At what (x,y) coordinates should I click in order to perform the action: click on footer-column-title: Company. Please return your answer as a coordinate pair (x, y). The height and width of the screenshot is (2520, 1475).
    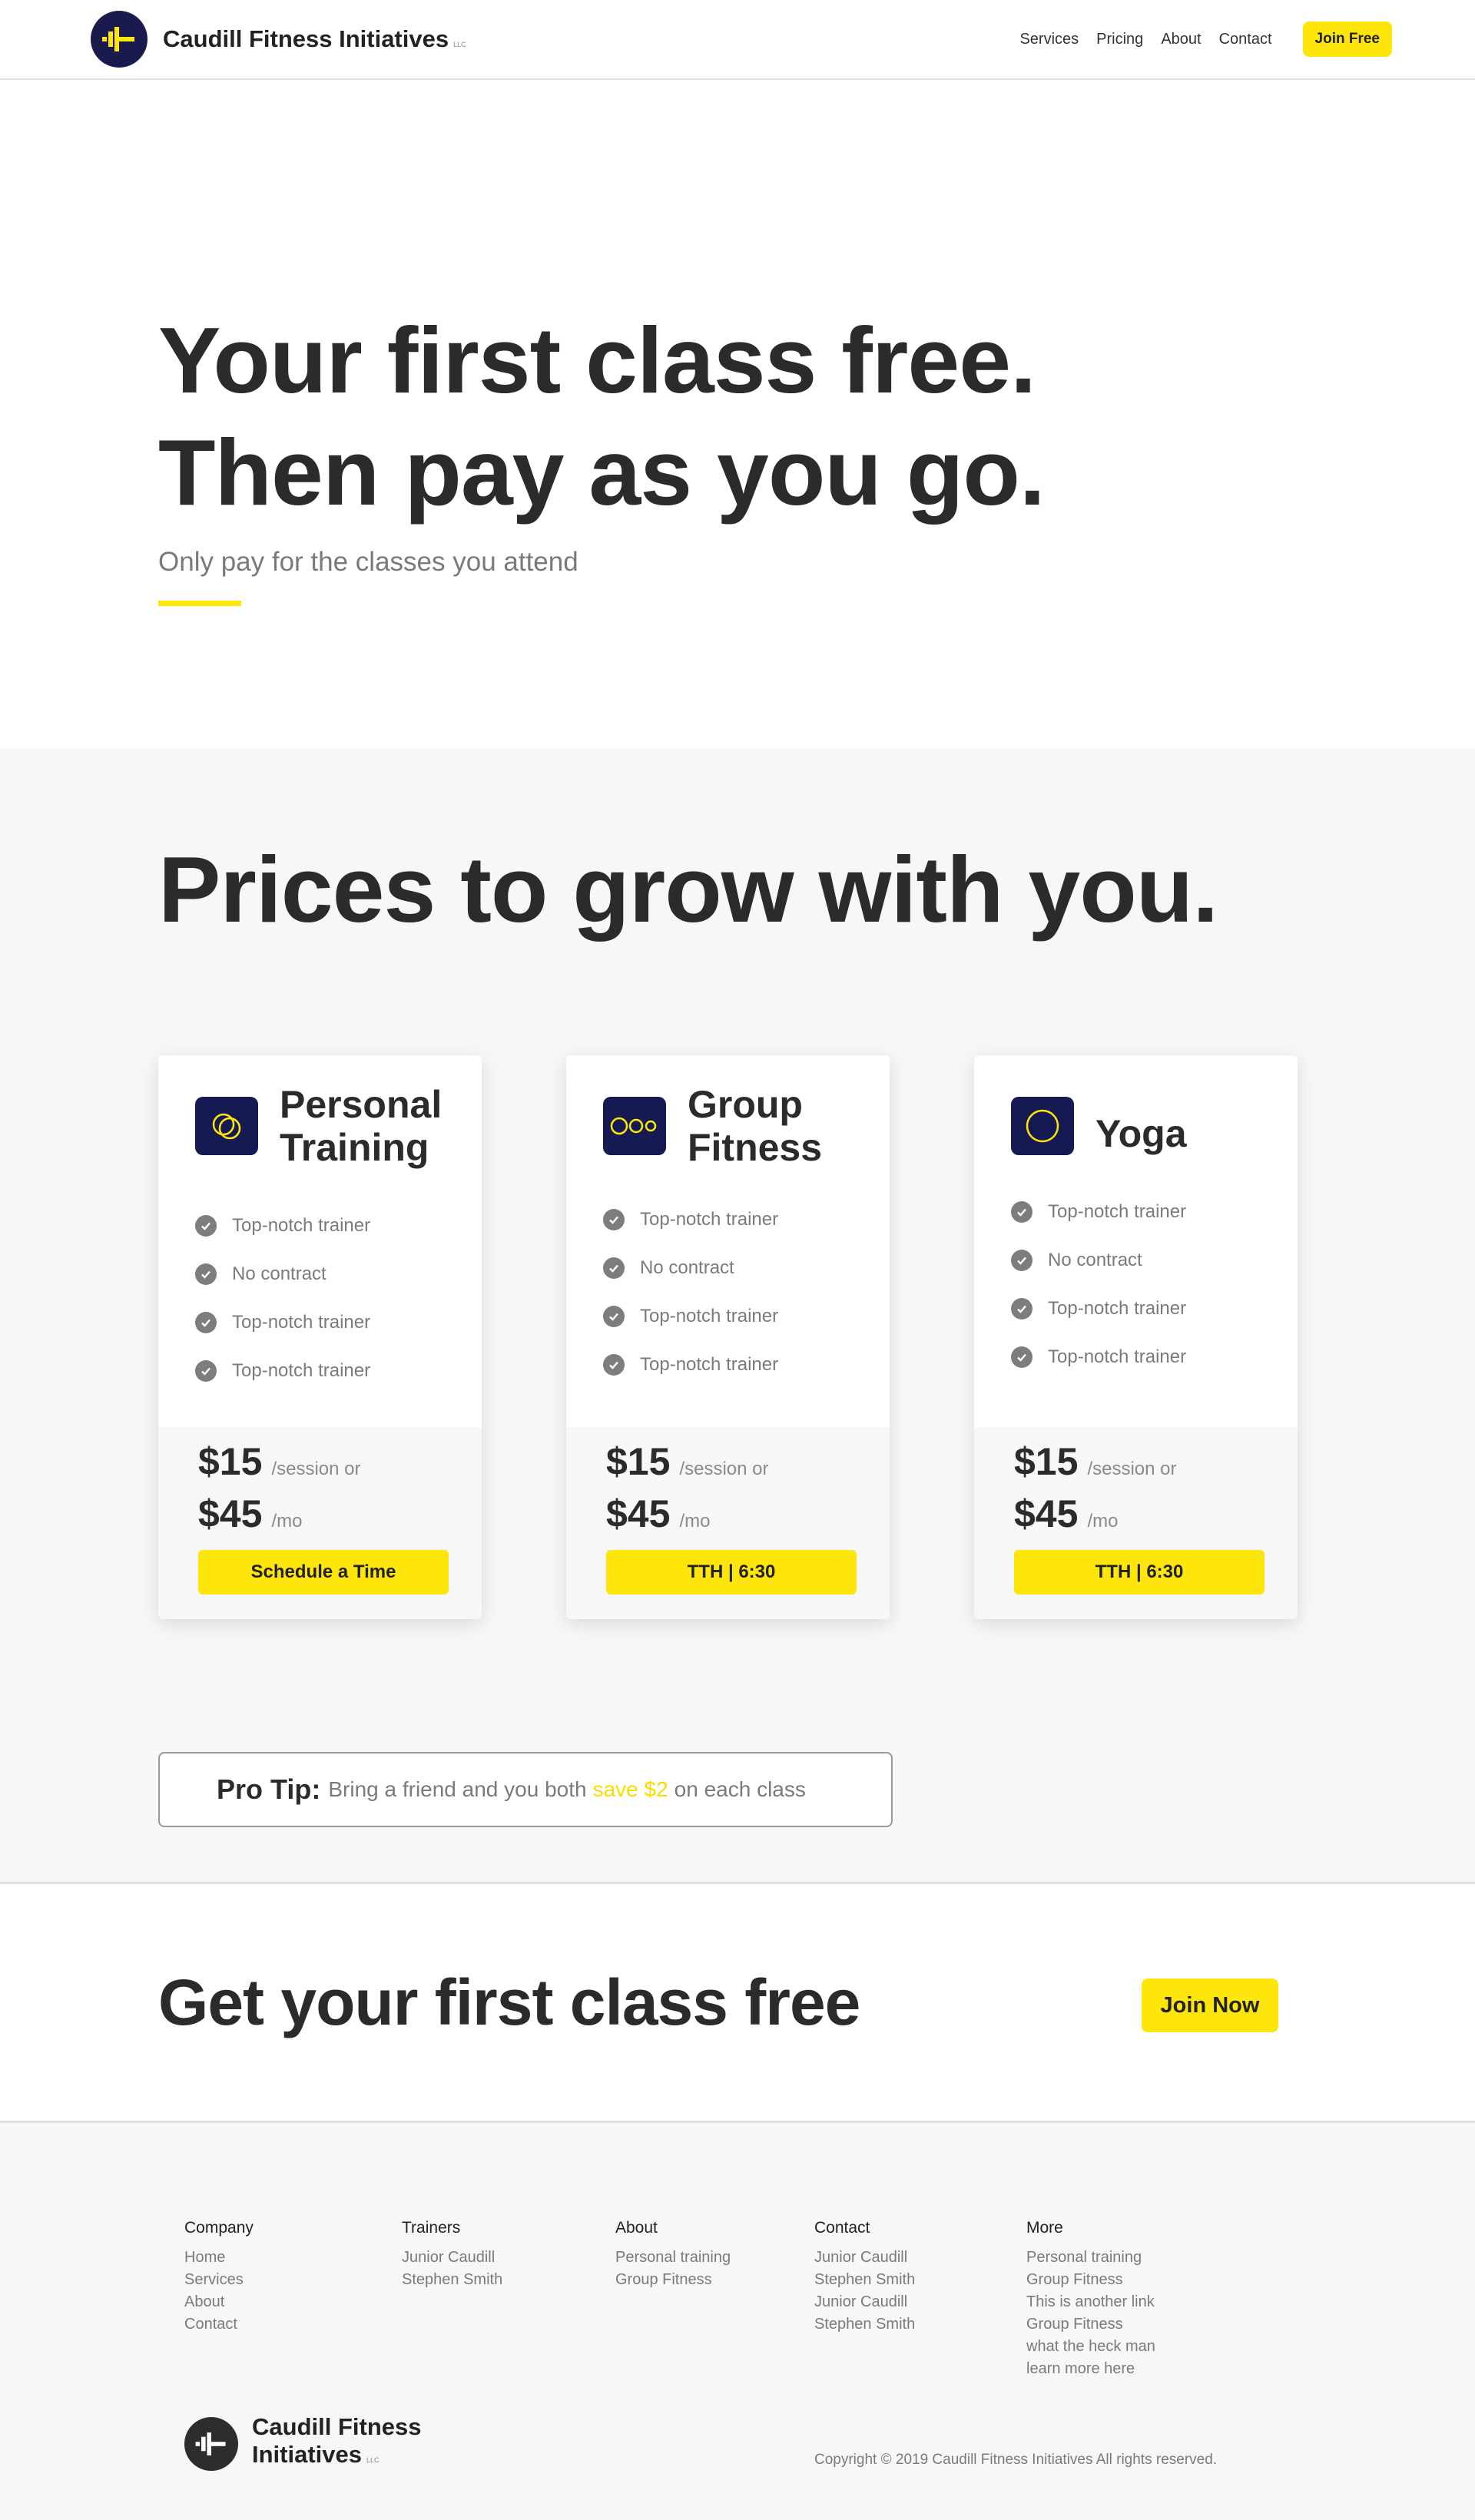
    Looking at the image, I should click on (219, 2228).